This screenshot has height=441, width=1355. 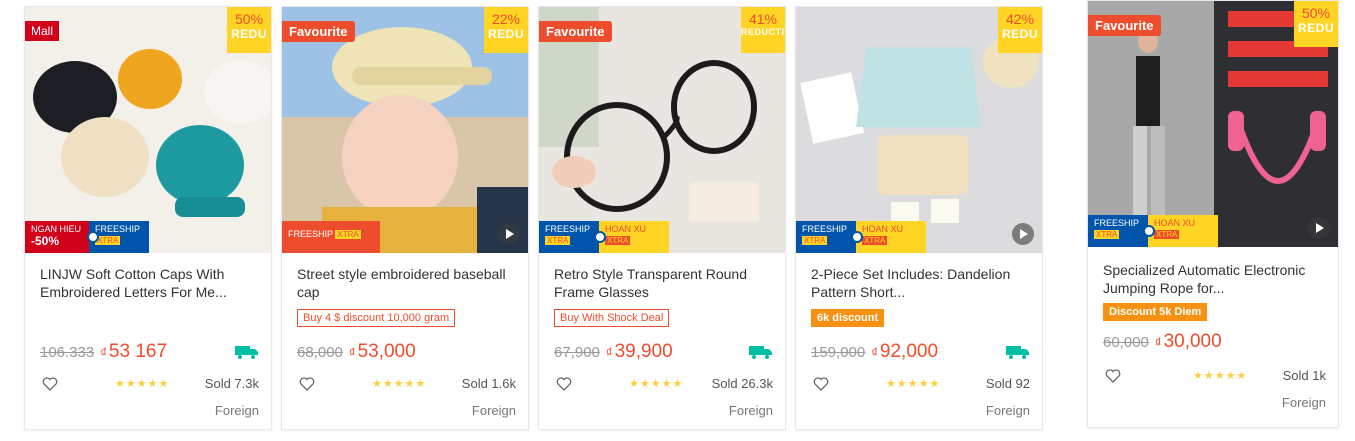 I want to click on sale-price: ₫ 53 167, so click(x=133, y=352).